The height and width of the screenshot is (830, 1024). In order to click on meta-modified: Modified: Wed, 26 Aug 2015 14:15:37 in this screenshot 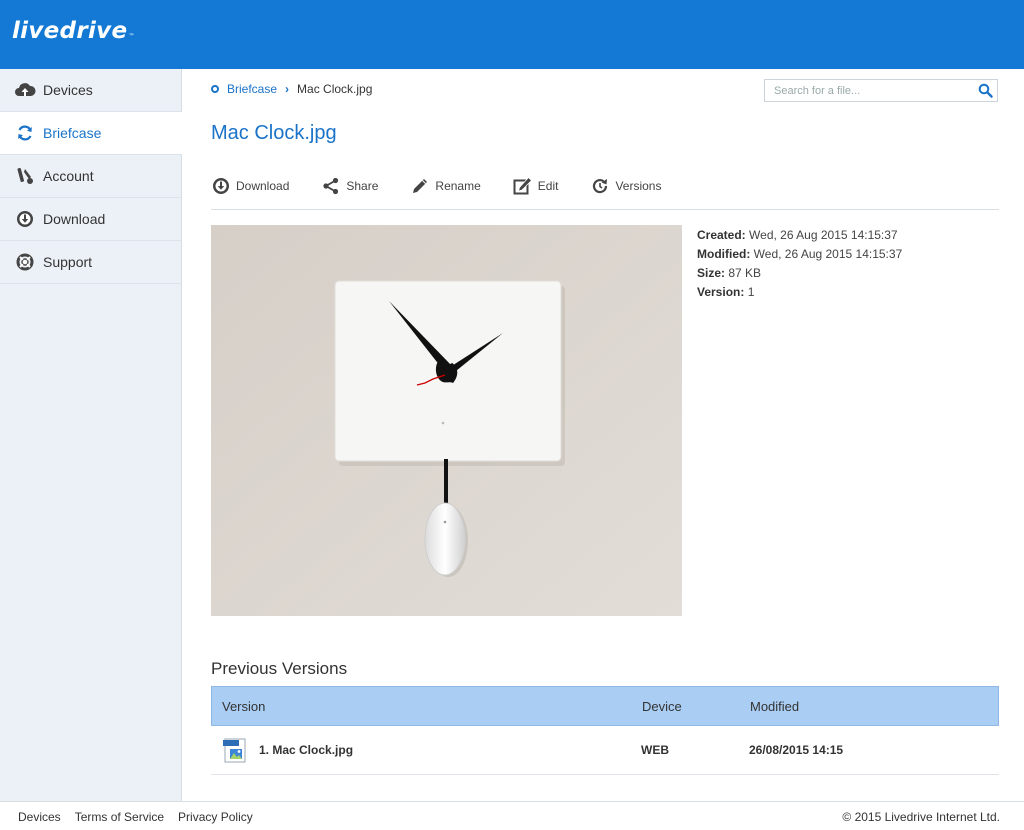, I will do `click(799, 254)`.